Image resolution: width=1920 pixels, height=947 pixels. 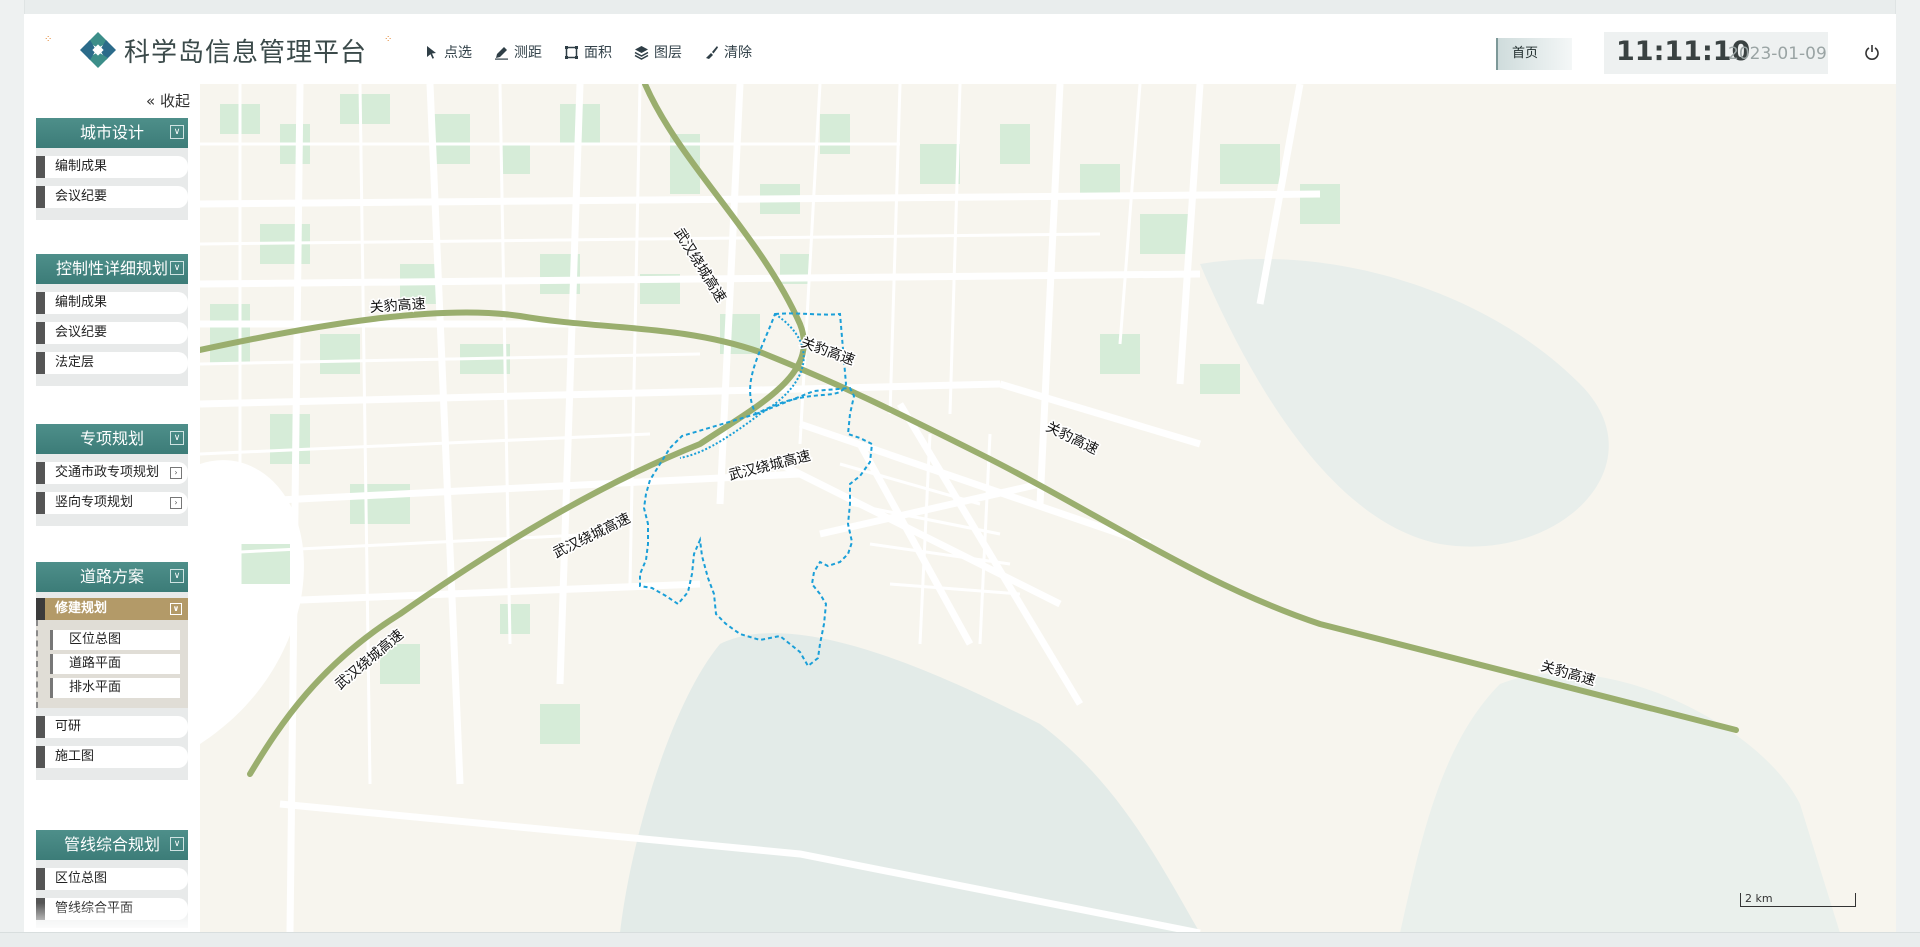 I want to click on tool-layers: 图层, so click(x=658, y=52).